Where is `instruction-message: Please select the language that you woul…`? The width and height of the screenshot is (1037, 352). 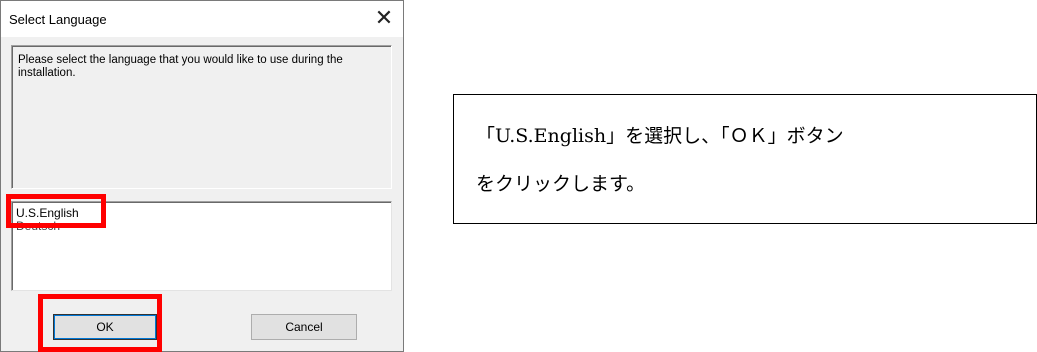 instruction-message: Please select the language that you woul… is located at coordinates (180, 66).